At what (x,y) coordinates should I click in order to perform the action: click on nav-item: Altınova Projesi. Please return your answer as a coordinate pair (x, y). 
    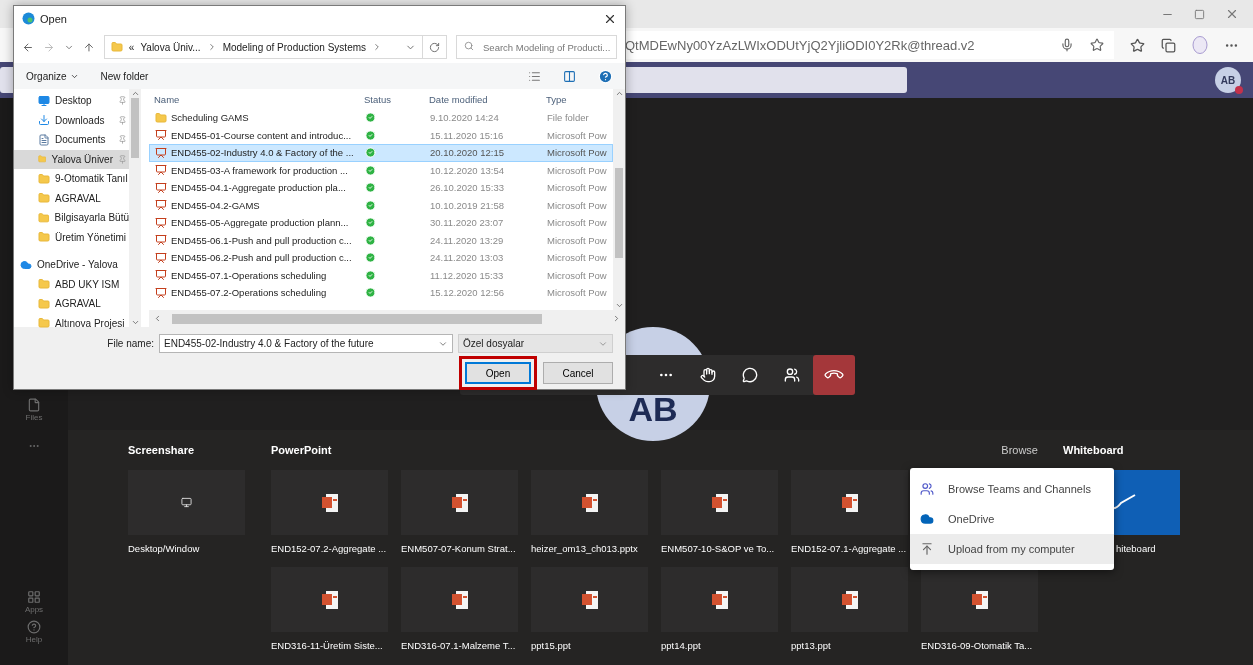
    Looking at the image, I should click on (71, 323).